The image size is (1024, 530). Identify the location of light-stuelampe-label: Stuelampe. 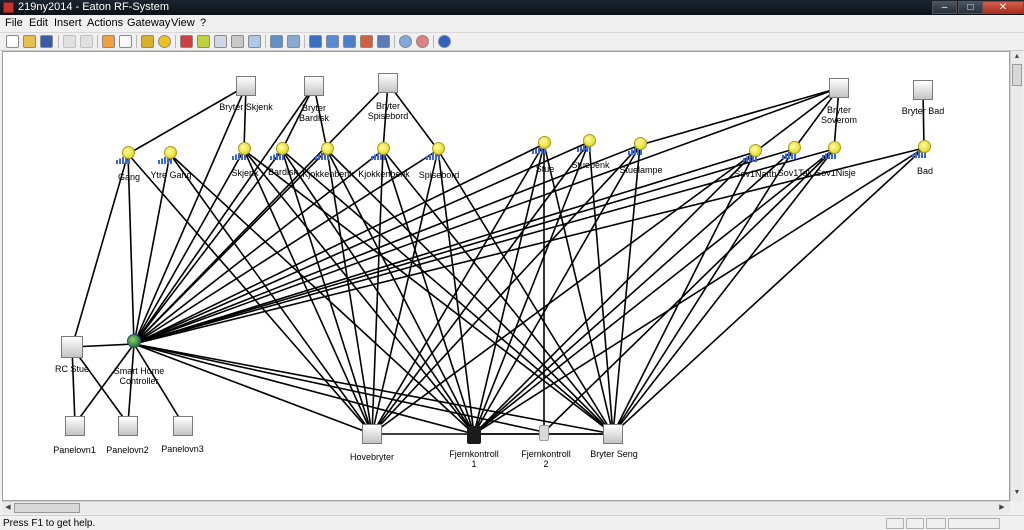
(641, 170).